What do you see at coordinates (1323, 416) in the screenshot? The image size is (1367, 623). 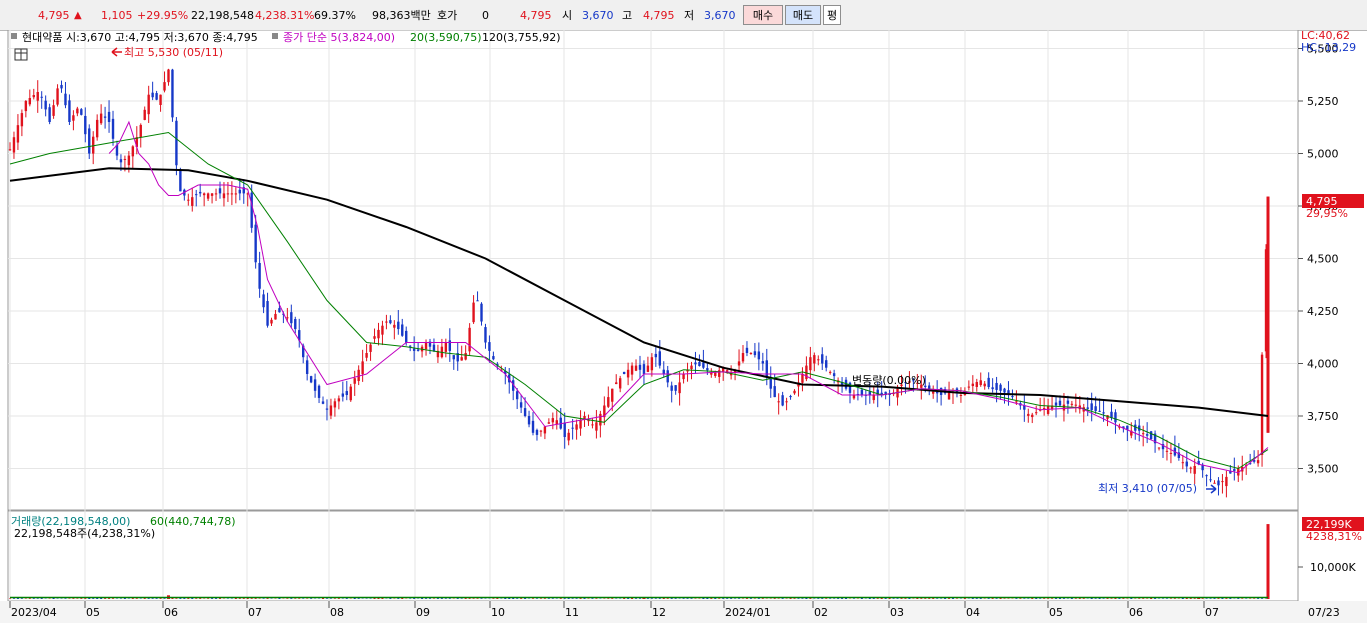 I see `y-tick-label: 3,750` at bounding box center [1323, 416].